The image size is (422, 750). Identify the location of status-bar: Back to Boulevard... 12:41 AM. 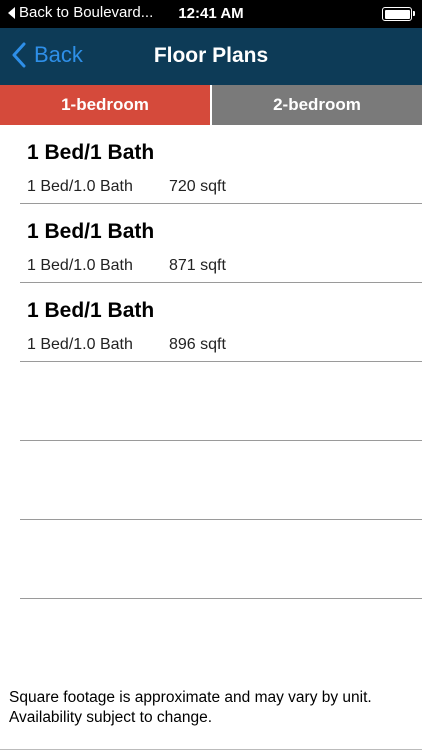
(211, 14).